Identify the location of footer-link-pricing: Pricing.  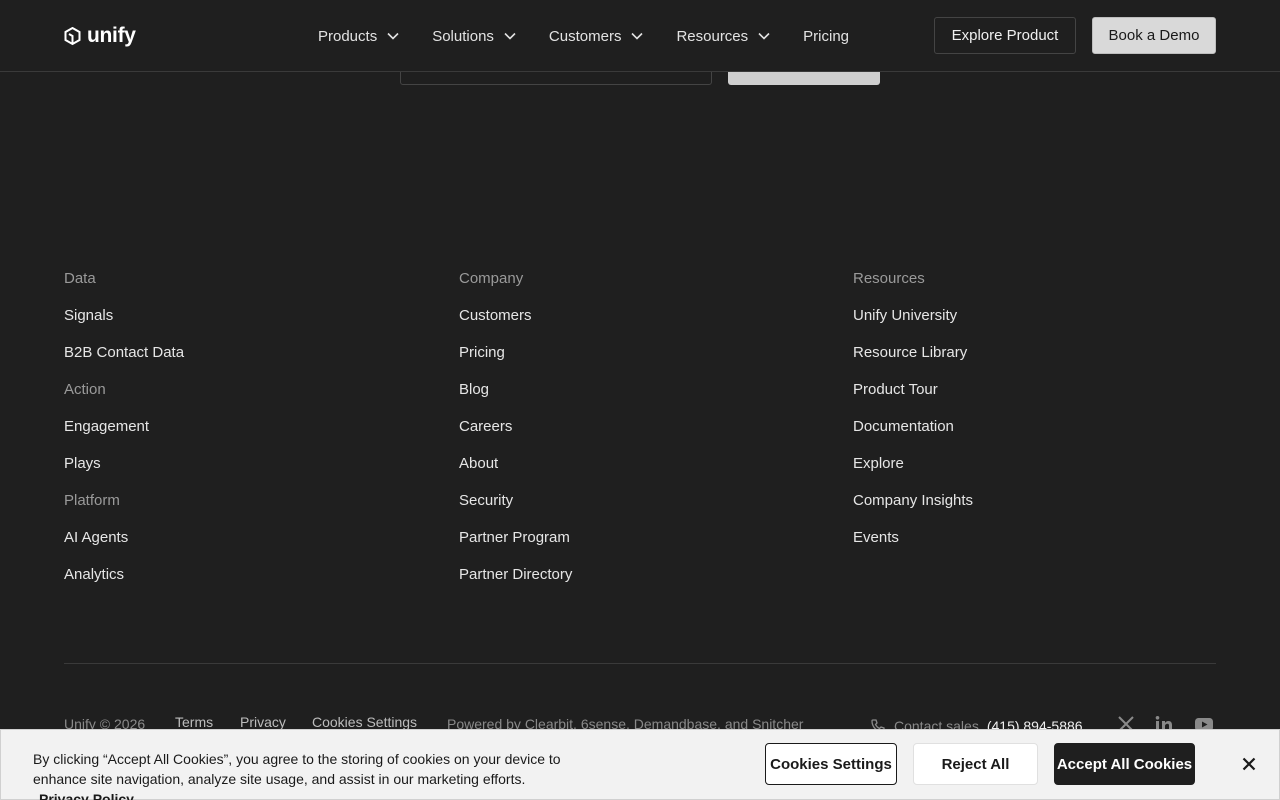
(515, 353).